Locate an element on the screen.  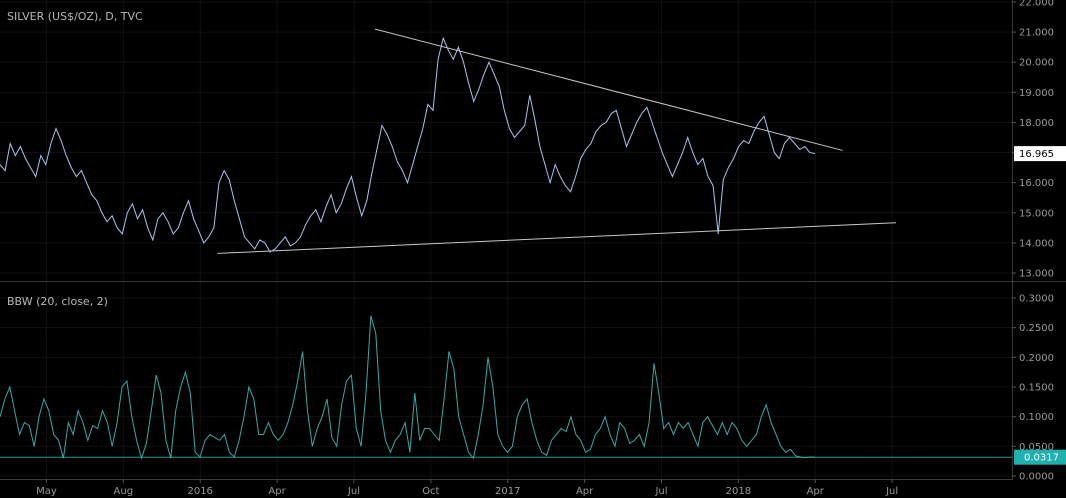
last-price-value: 16.965 is located at coordinates (1036, 154).